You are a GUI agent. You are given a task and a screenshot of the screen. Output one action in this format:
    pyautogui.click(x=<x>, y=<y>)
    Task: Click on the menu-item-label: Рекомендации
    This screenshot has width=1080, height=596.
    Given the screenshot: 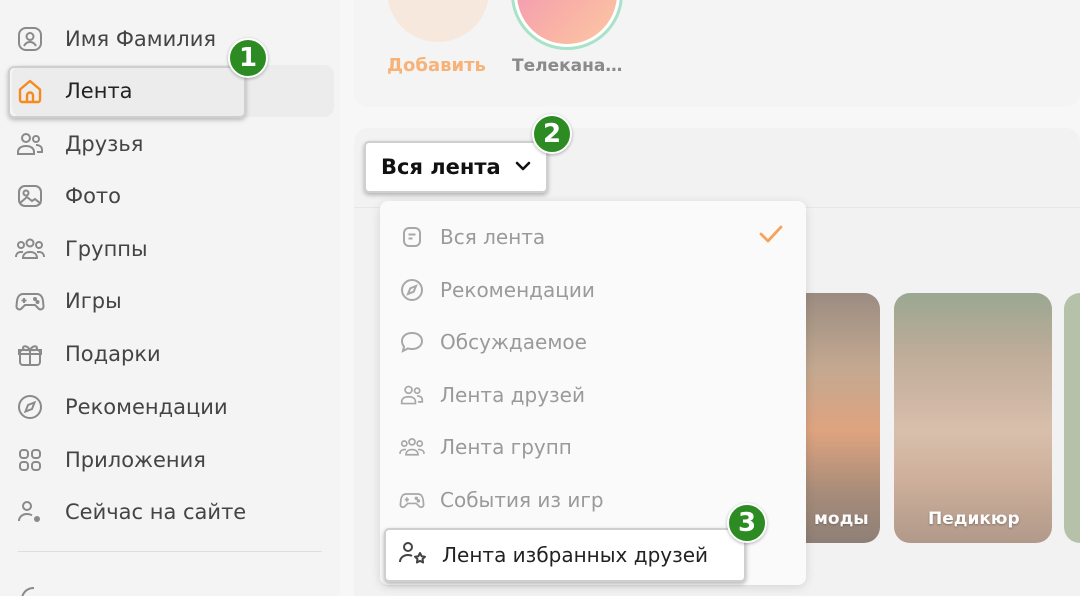 What is the action you would take?
    pyautogui.click(x=517, y=290)
    